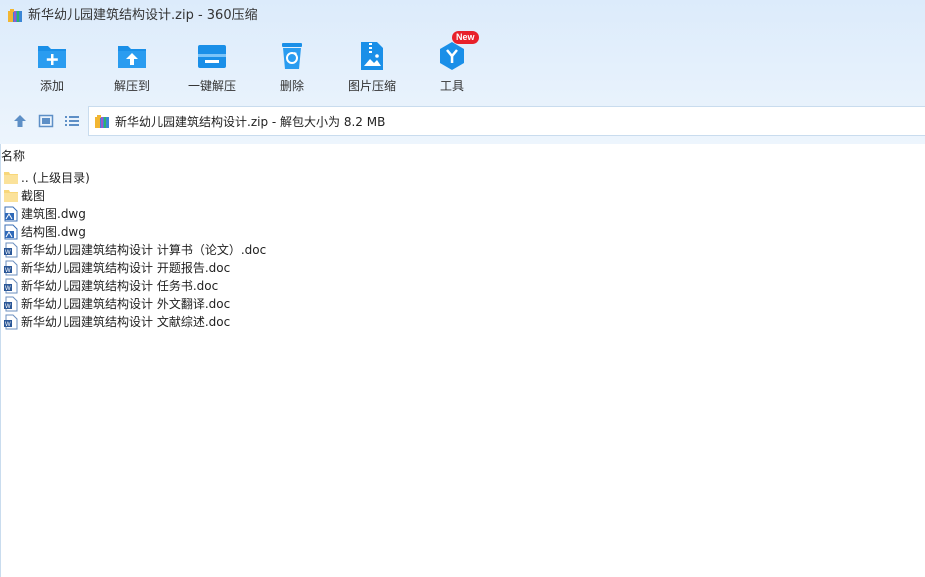  What do you see at coordinates (46, 121) in the screenshot?
I see `thumbnail-view-icon` at bounding box center [46, 121].